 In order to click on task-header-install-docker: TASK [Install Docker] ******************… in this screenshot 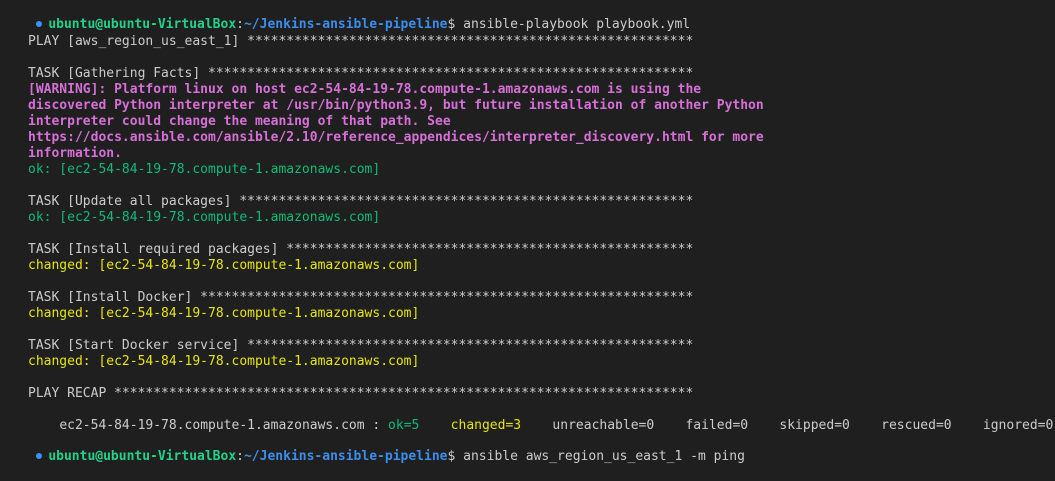, I will do `click(361, 297)`.